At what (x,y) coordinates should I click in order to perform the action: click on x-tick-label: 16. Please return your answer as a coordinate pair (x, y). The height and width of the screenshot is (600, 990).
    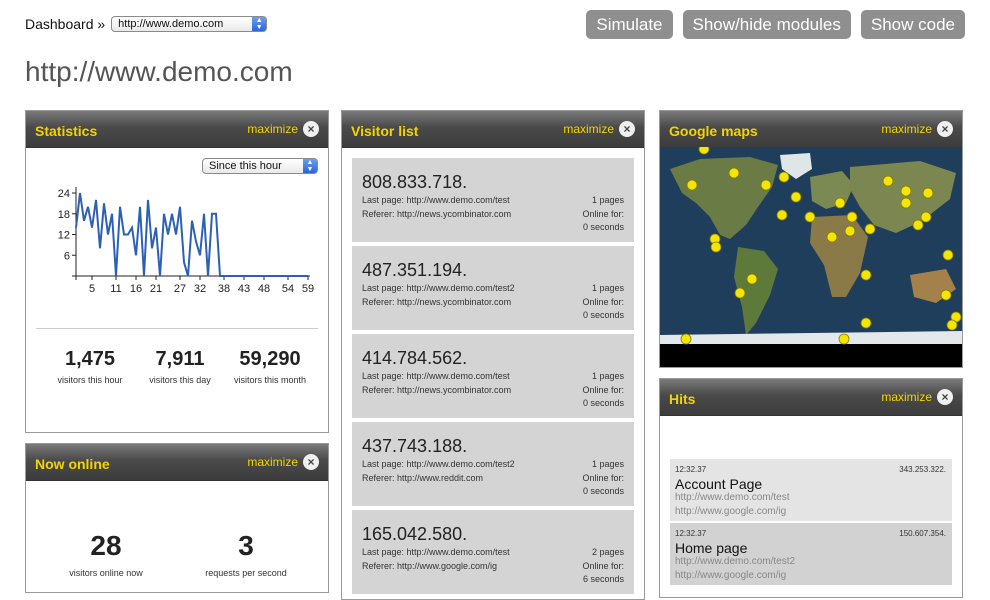
    Looking at the image, I should click on (136, 289).